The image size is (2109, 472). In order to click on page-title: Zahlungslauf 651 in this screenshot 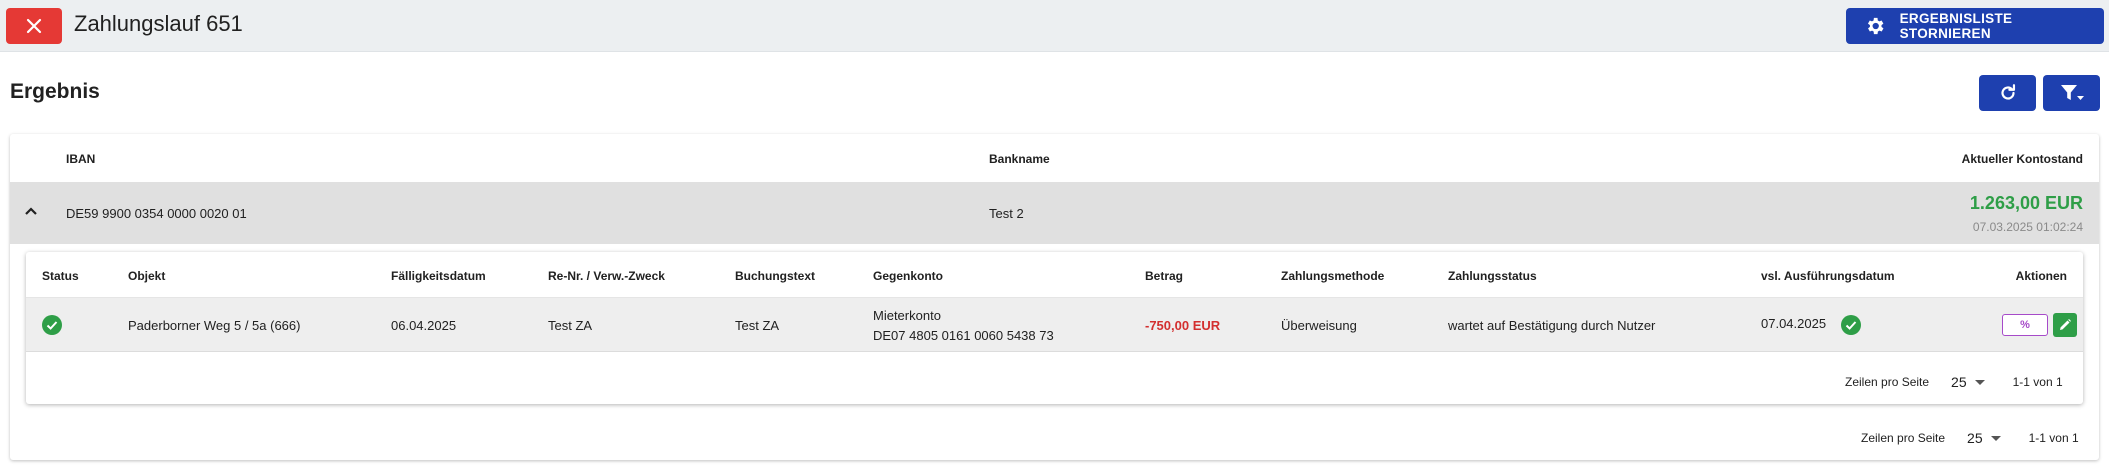, I will do `click(158, 23)`.